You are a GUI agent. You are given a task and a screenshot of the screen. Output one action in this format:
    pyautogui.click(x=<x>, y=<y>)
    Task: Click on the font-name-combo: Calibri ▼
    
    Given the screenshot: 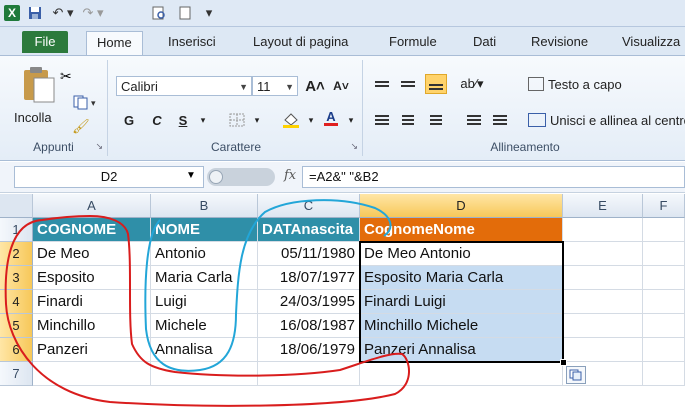 What is the action you would take?
    pyautogui.click(x=184, y=86)
    